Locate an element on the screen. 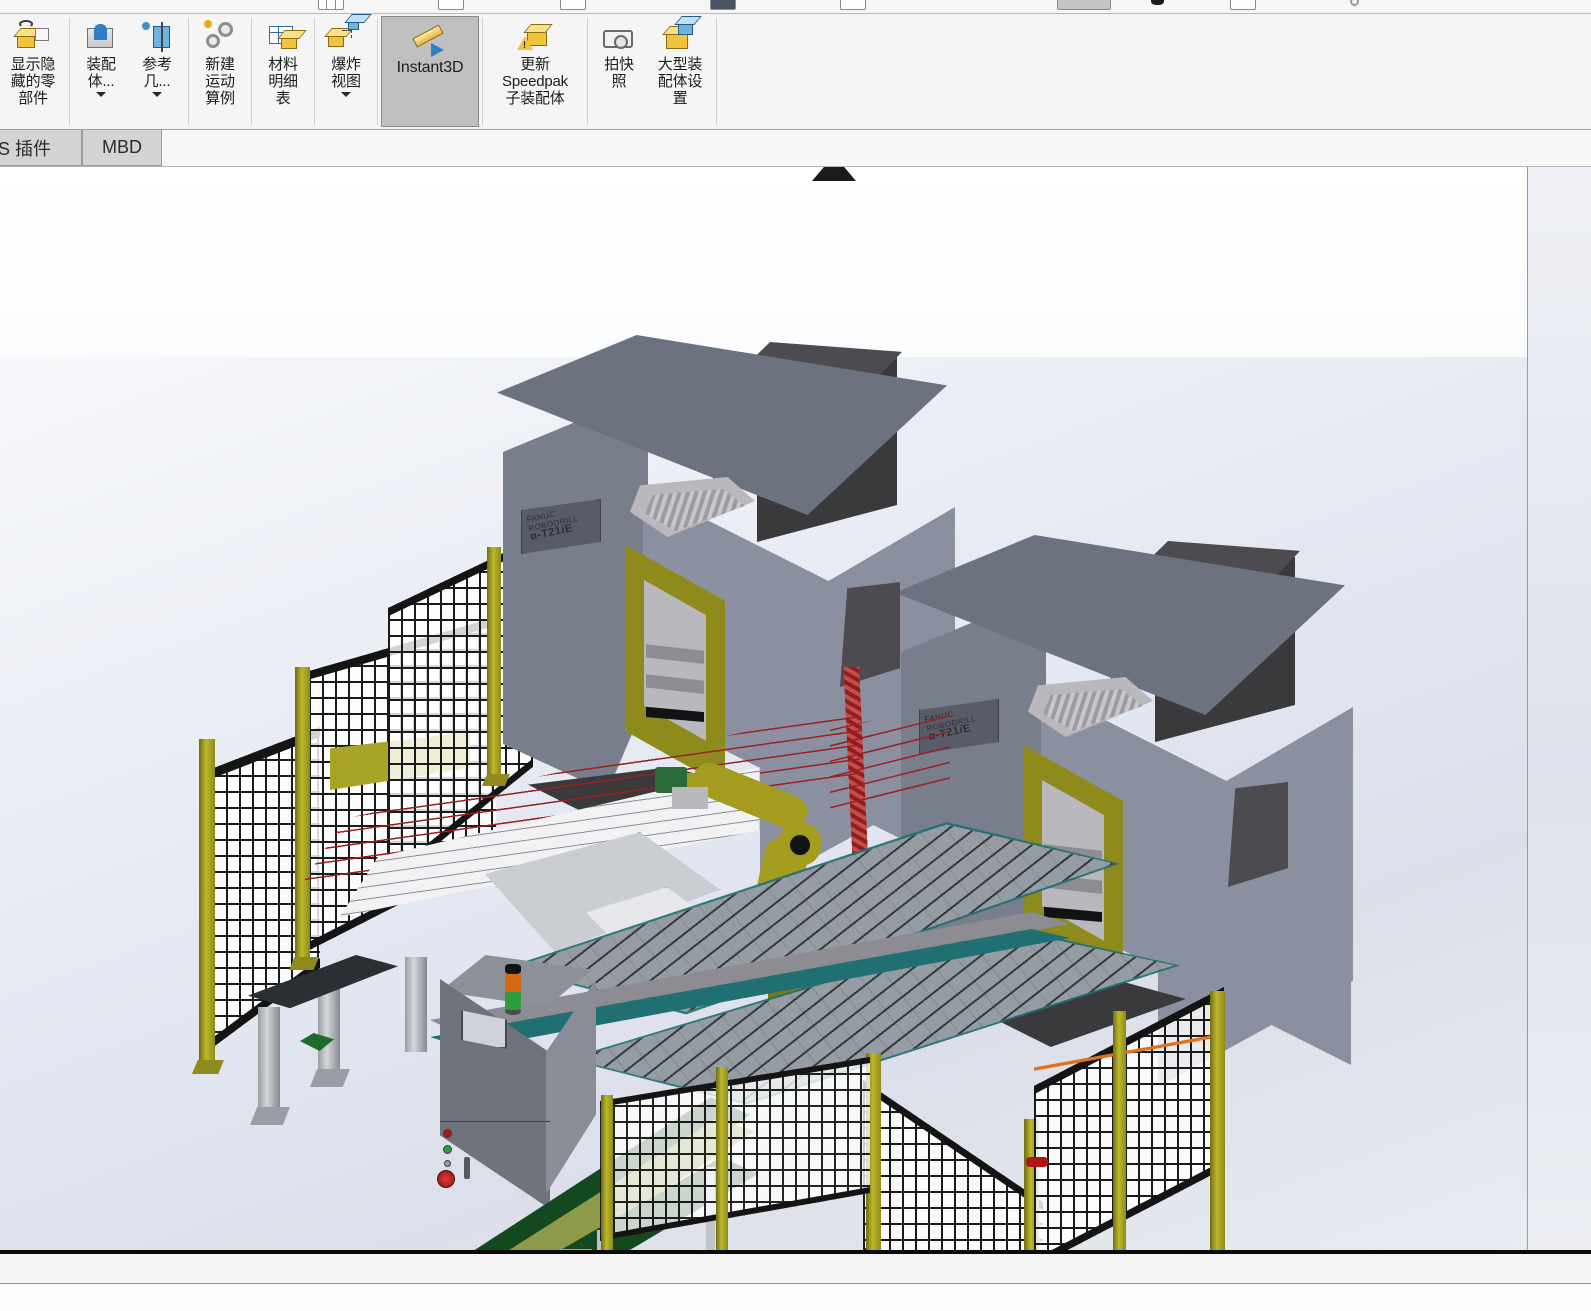 This screenshot has height=1311, width=1591. mouse-cursor is located at coordinates (834, 174).